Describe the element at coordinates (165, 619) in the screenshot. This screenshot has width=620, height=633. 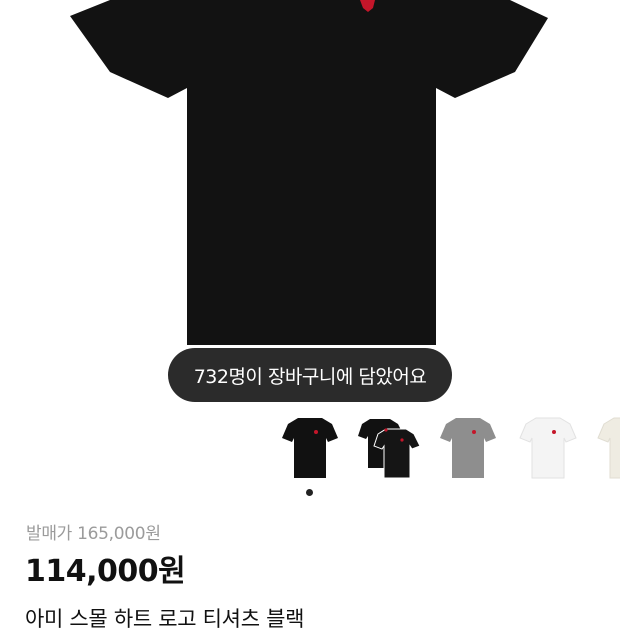
I see `product-title: 아미 스몰 하트 로고 티셔츠 블랙` at that location.